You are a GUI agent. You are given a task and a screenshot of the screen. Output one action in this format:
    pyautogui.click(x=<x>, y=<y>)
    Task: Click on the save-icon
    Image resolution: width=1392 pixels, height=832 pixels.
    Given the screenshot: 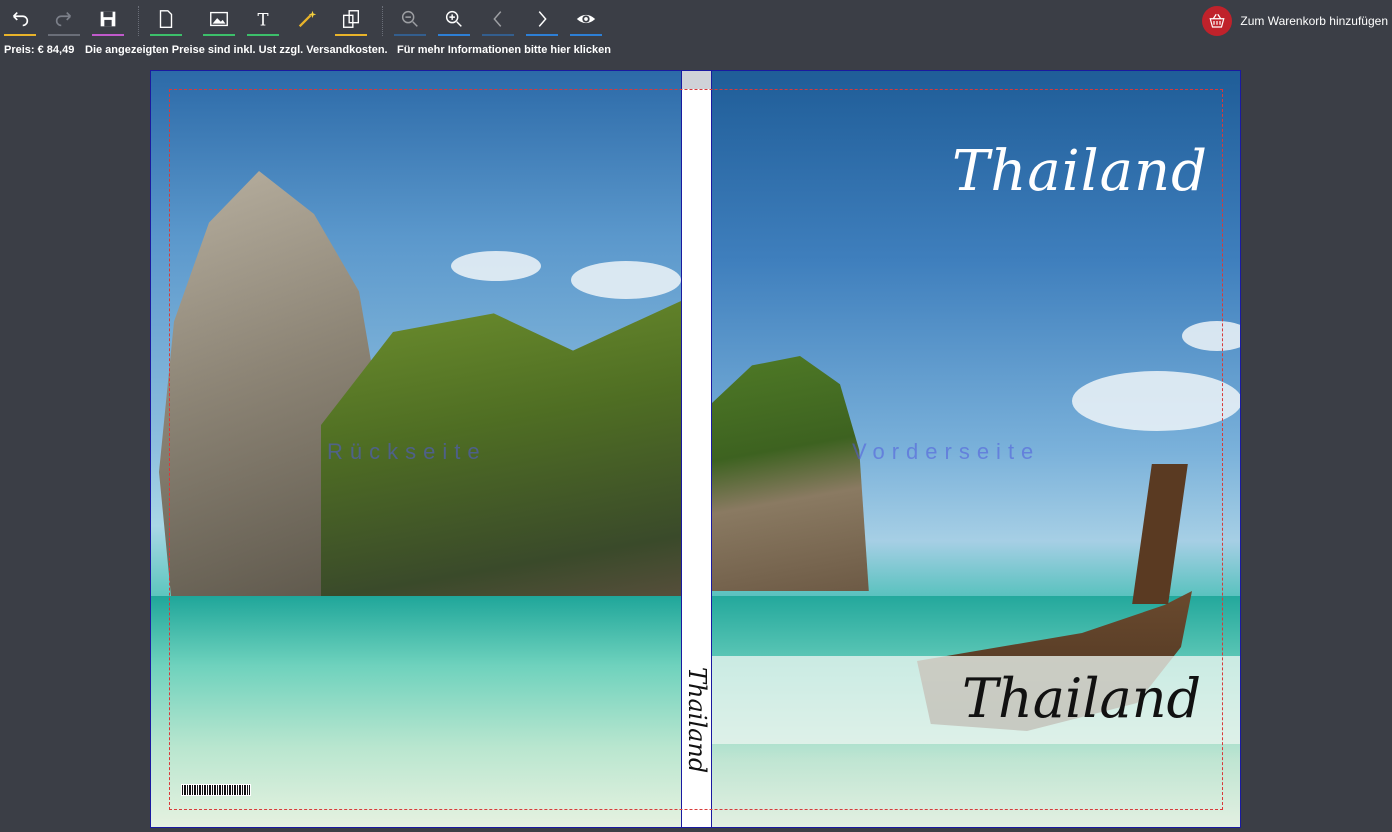 What is the action you would take?
    pyautogui.click(x=108, y=19)
    